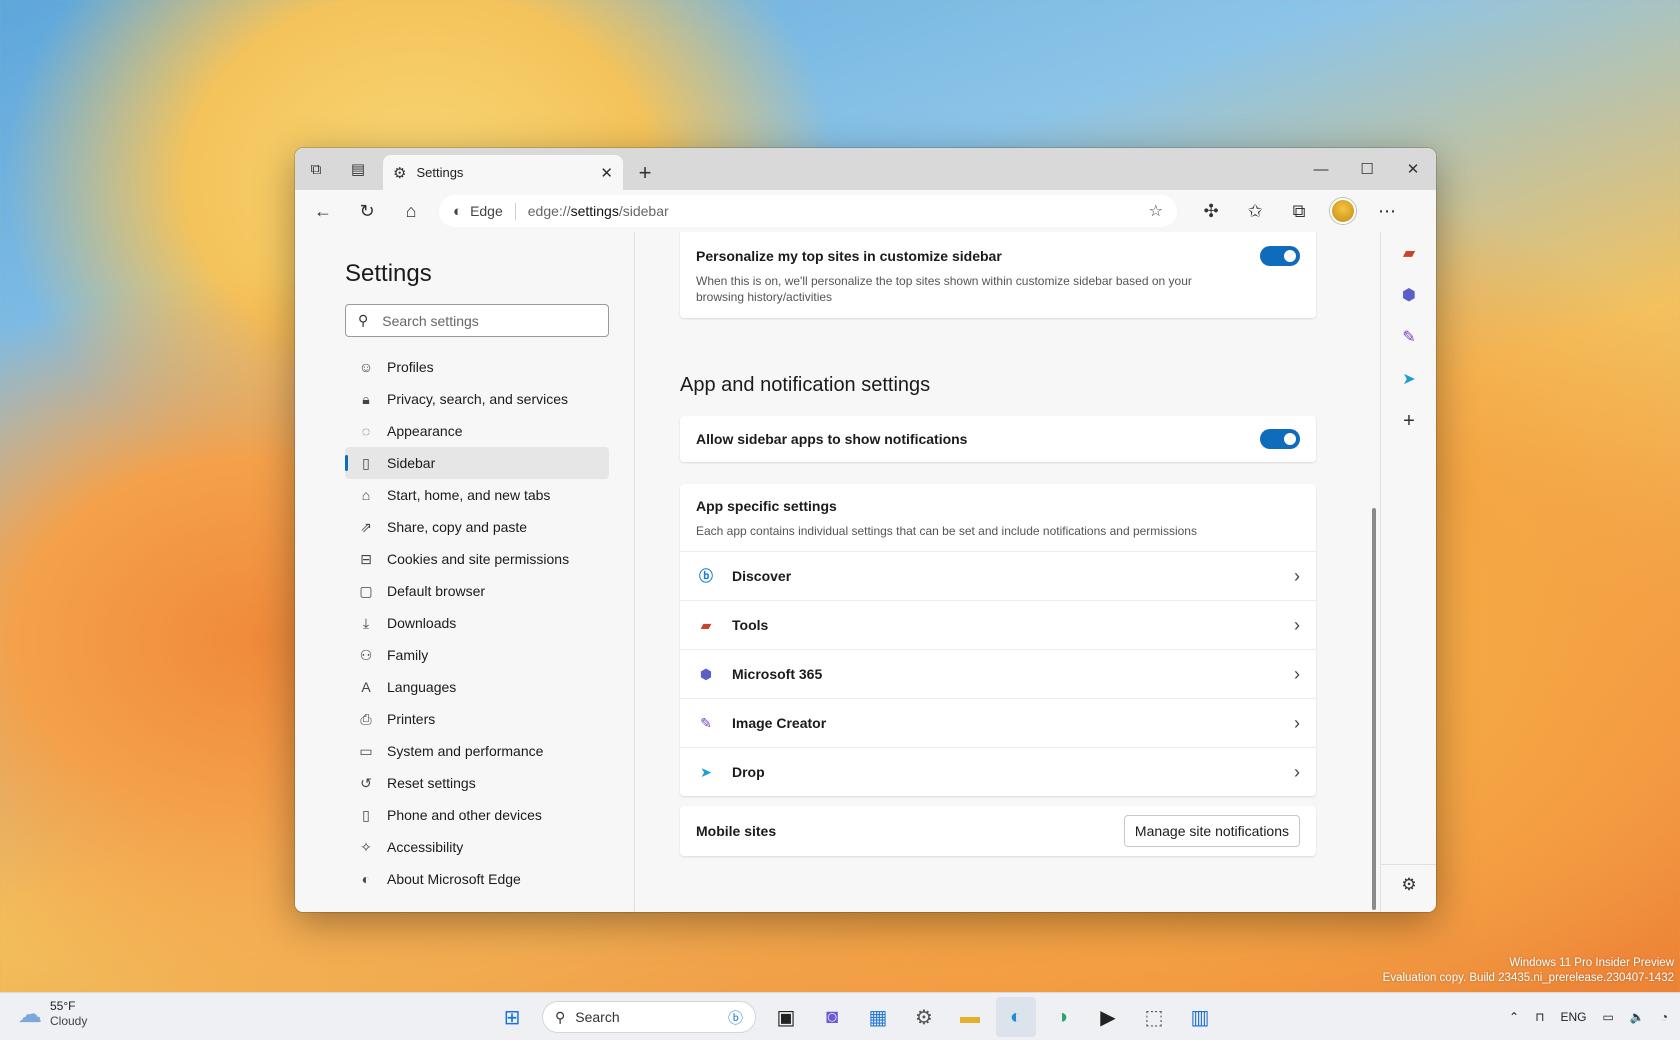  What do you see at coordinates (1588, 1016) in the screenshot?
I see `system-tray: ⌃ ⊓ ENG ▭ 🔈 ◔` at bounding box center [1588, 1016].